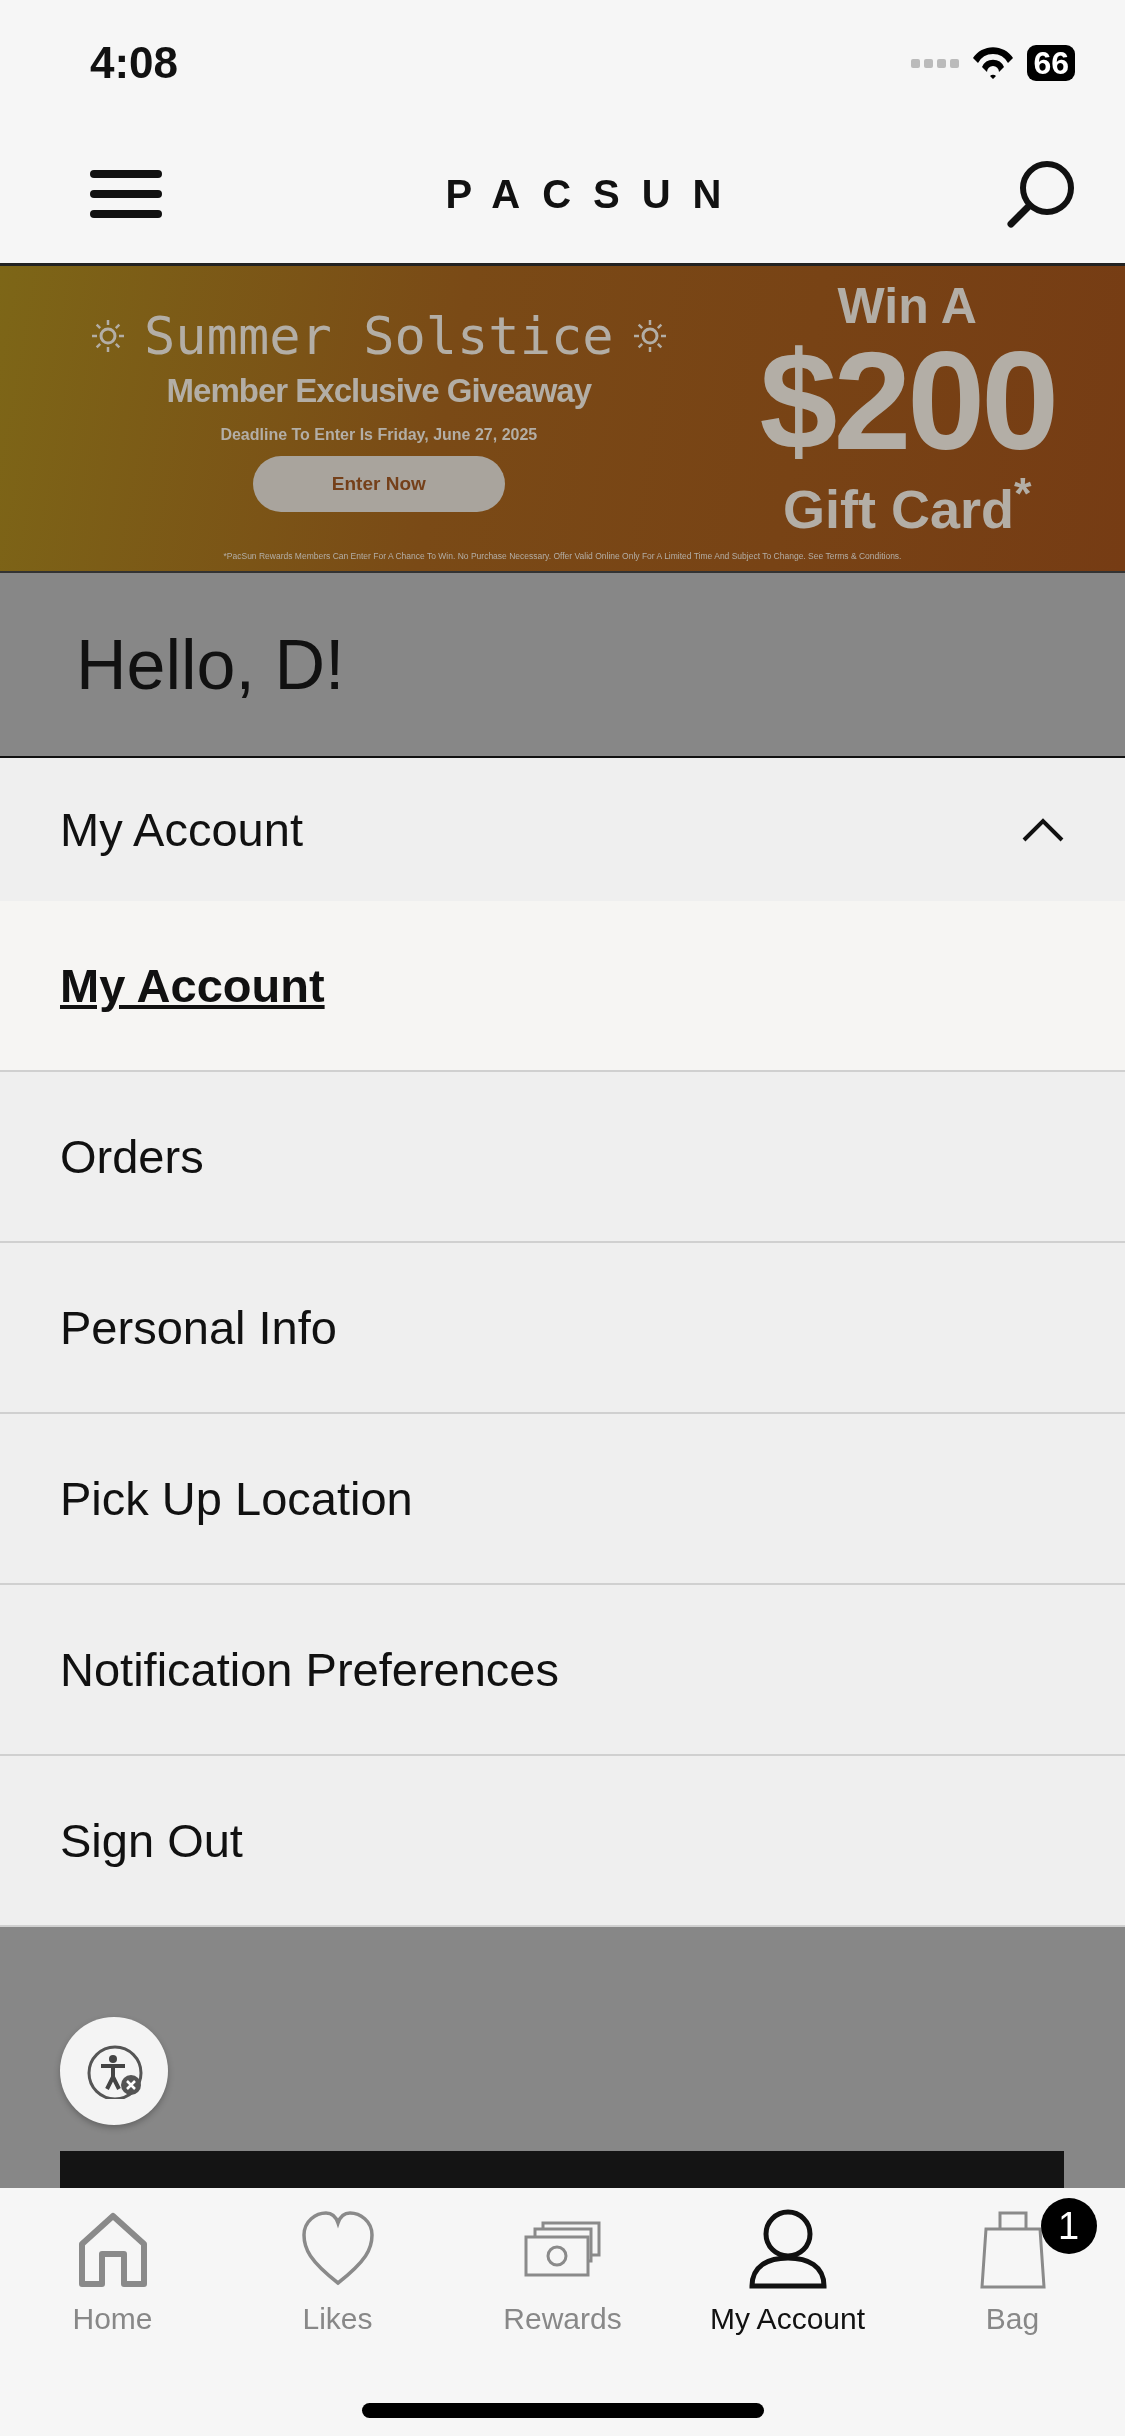 This screenshot has height=2436, width=1125. What do you see at coordinates (787, 2312) in the screenshot?
I see `tab-item: My Account` at bounding box center [787, 2312].